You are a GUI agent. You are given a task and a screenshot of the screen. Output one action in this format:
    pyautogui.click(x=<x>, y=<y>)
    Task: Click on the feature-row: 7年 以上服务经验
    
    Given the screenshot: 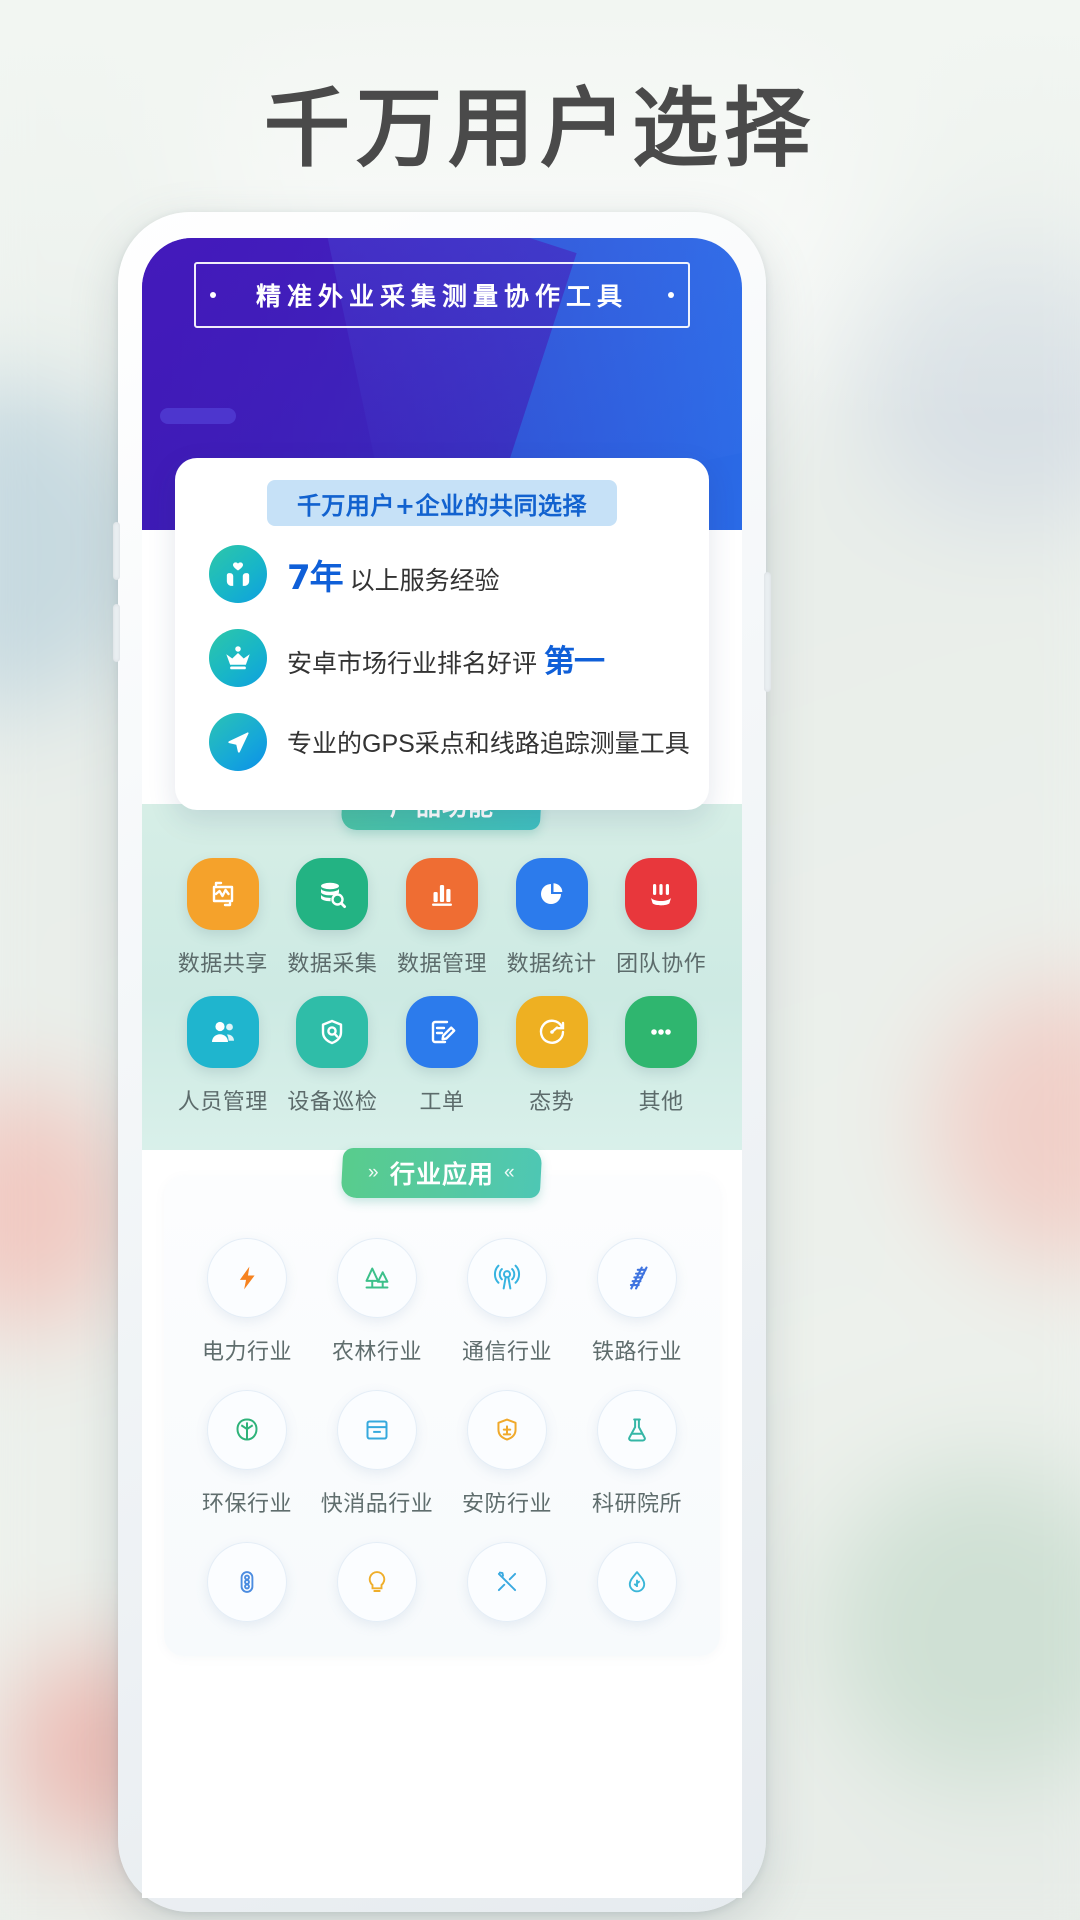 What is the action you would take?
    pyautogui.click(x=442, y=574)
    